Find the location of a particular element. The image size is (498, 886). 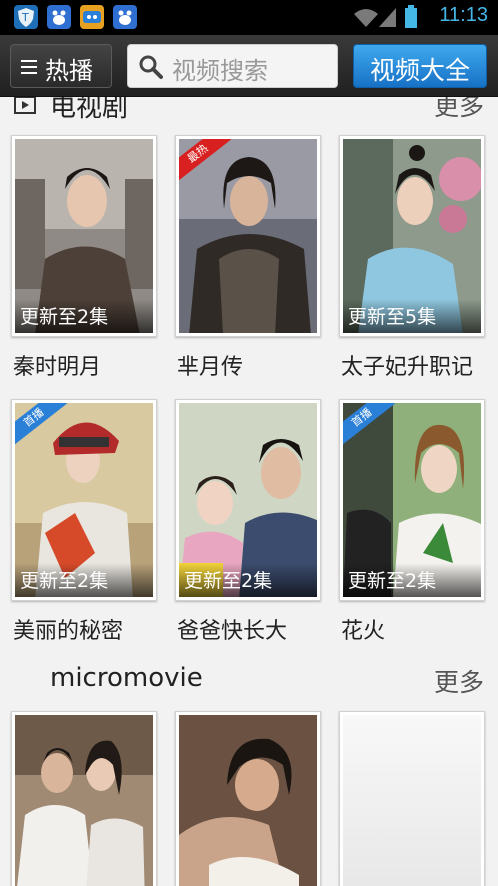

video-title: 太子妃升职记 is located at coordinates (407, 365).